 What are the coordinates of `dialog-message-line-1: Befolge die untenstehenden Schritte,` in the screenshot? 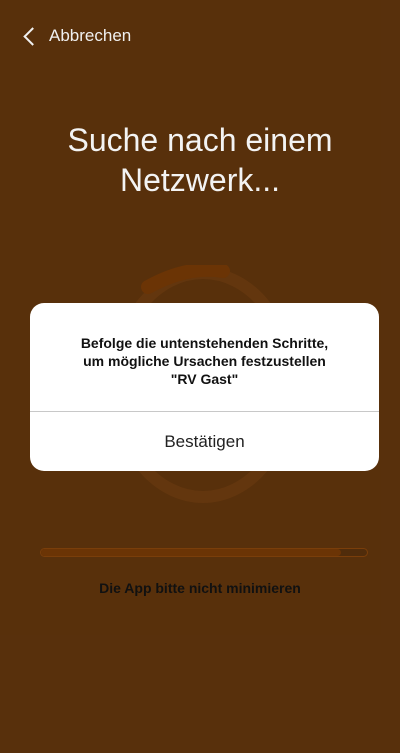 It's located at (204, 343).